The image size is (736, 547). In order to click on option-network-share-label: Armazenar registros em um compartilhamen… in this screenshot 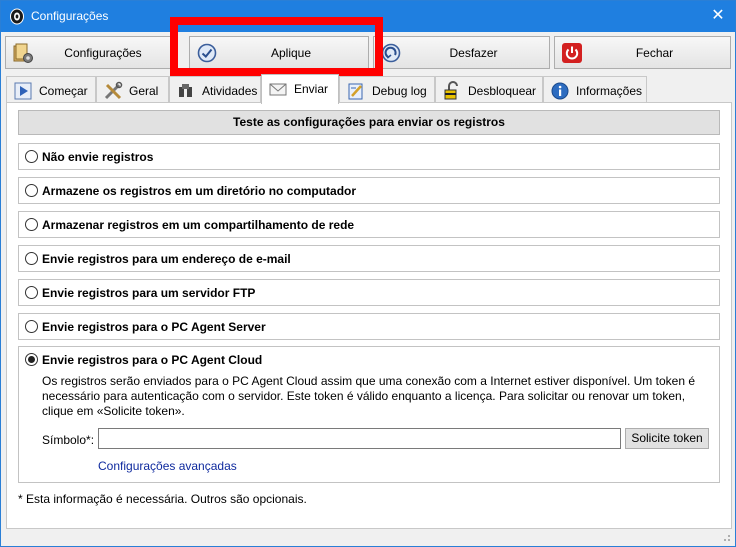, I will do `click(198, 225)`.